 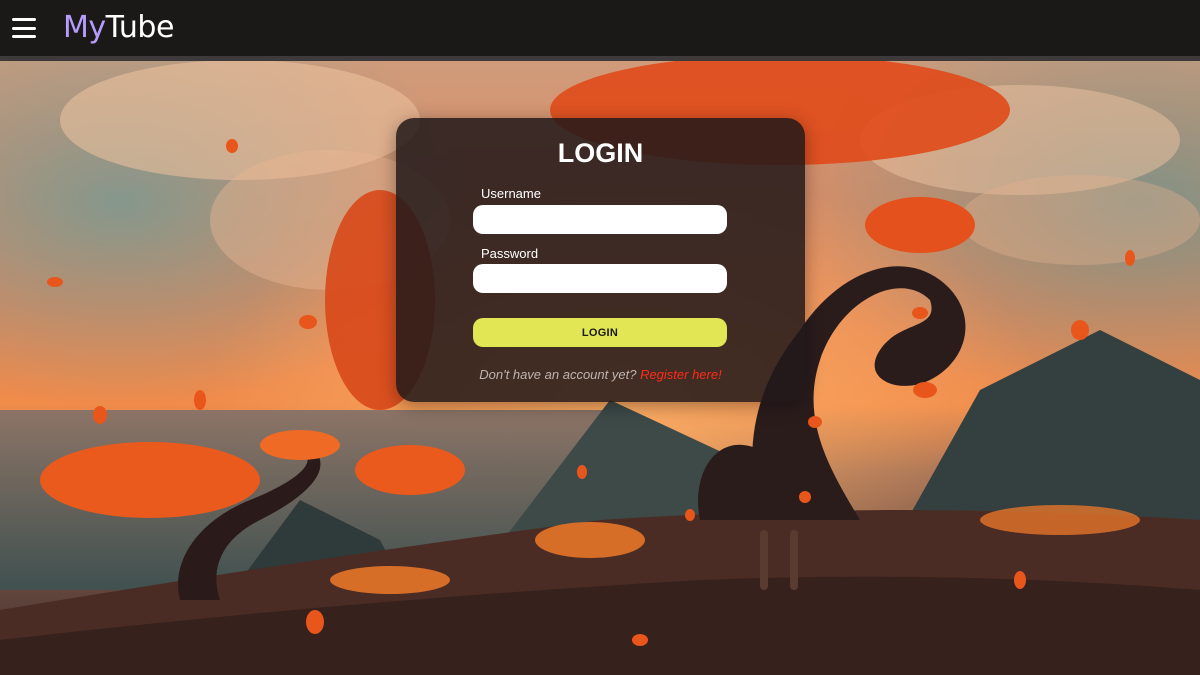 What do you see at coordinates (600, 30) in the screenshot?
I see `top-navigation-bar: MyTube` at bounding box center [600, 30].